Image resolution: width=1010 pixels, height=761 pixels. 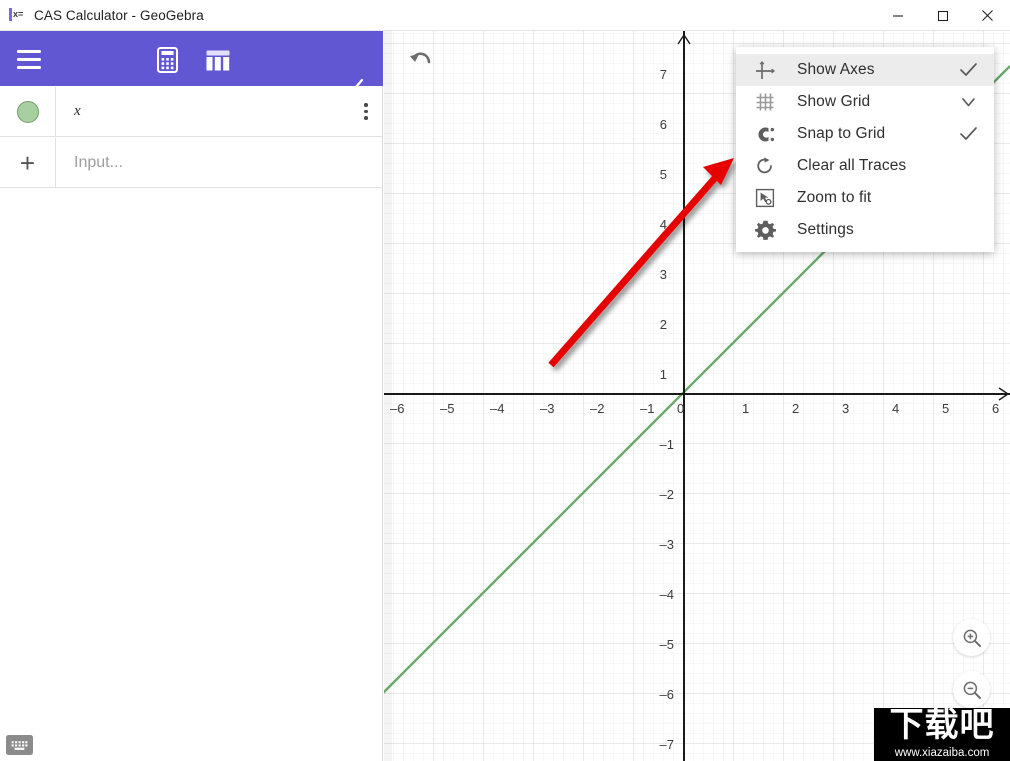 What do you see at coordinates (684, 396) in the screenshot?
I see `y-axis` at bounding box center [684, 396].